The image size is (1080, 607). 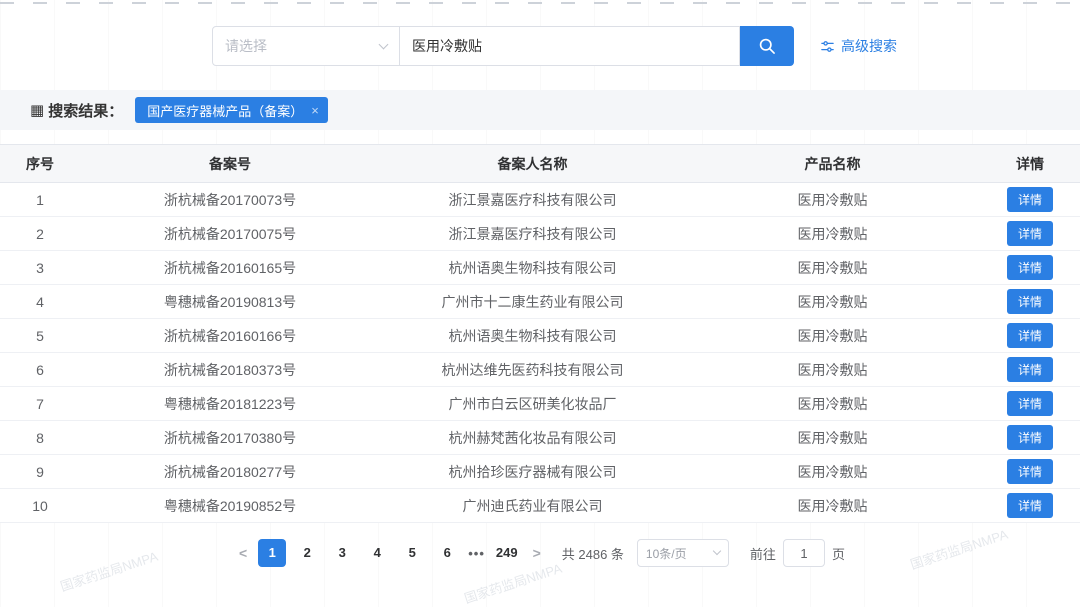 I want to click on category-select-placeholder: 请选择, so click(x=246, y=46).